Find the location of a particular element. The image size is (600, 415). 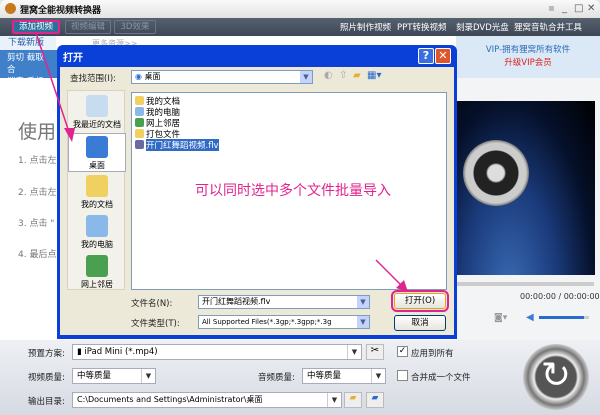

apply-all-checkbox: ✓ is located at coordinates (402, 351).